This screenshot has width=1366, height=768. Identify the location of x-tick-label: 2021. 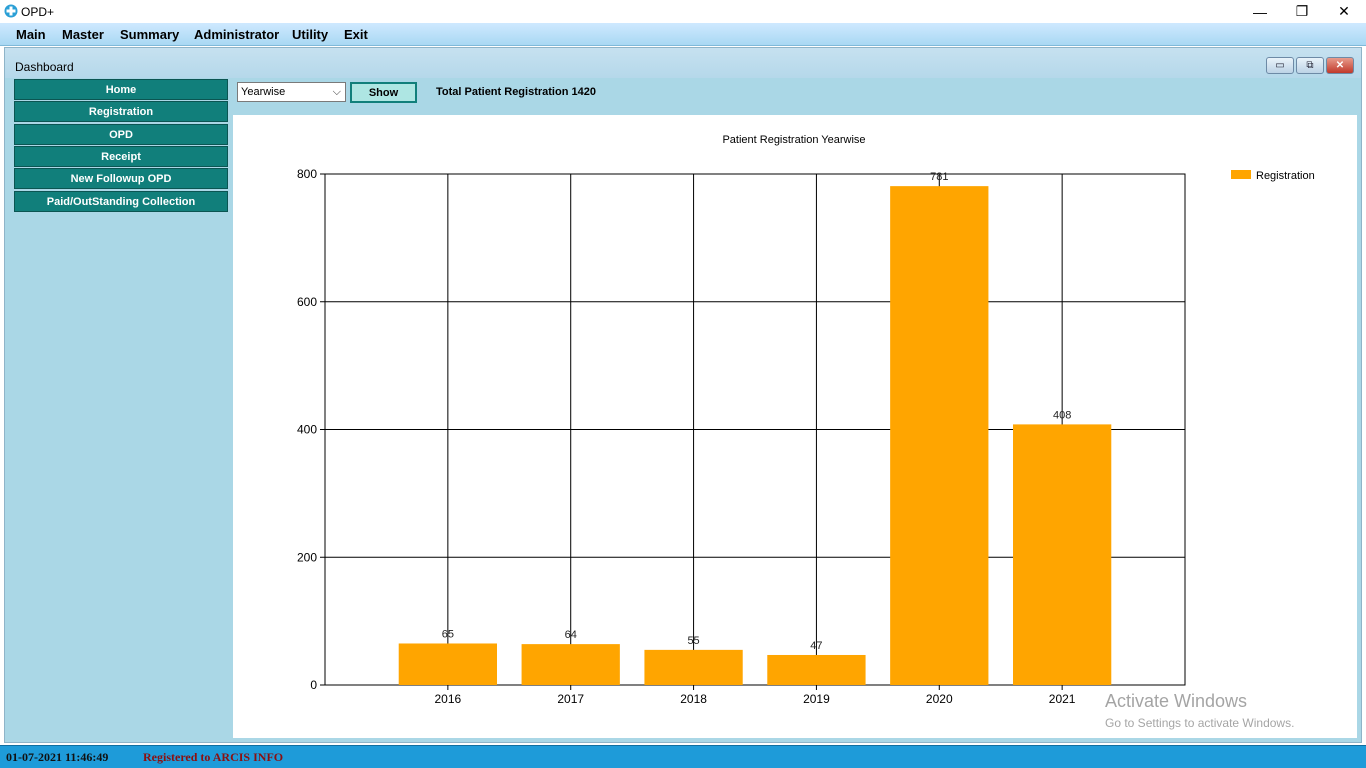
(1062, 699).